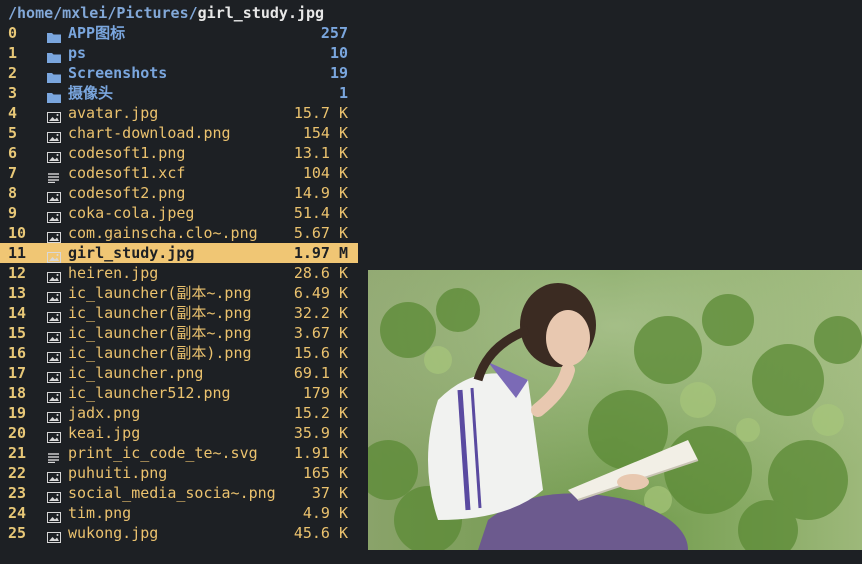  What do you see at coordinates (103, 13) in the screenshot?
I see `path-directory: /home/mxlei/Pictures/` at bounding box center [103, 13].